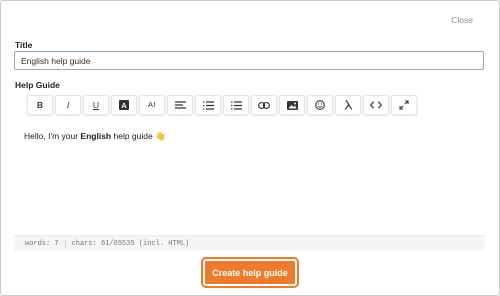  I want to click on align-icon, so click(180, 104).